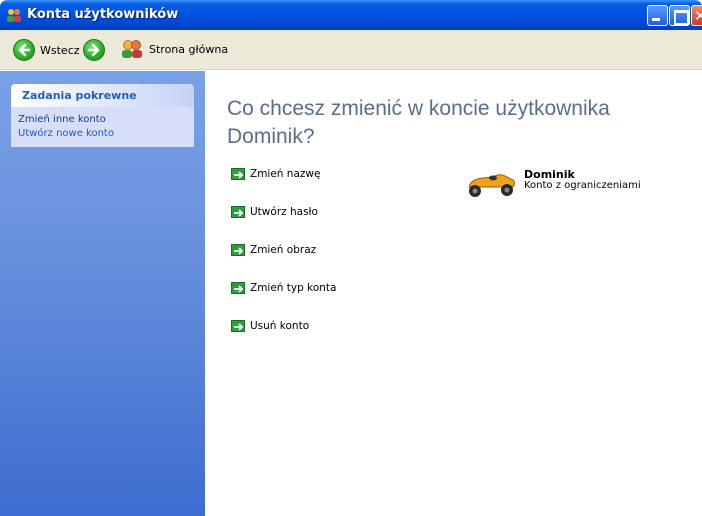 The image size is (702, 516). Describe the element at coordinates (657, 15) in the screenshot. I see `minimize-button` at that location.